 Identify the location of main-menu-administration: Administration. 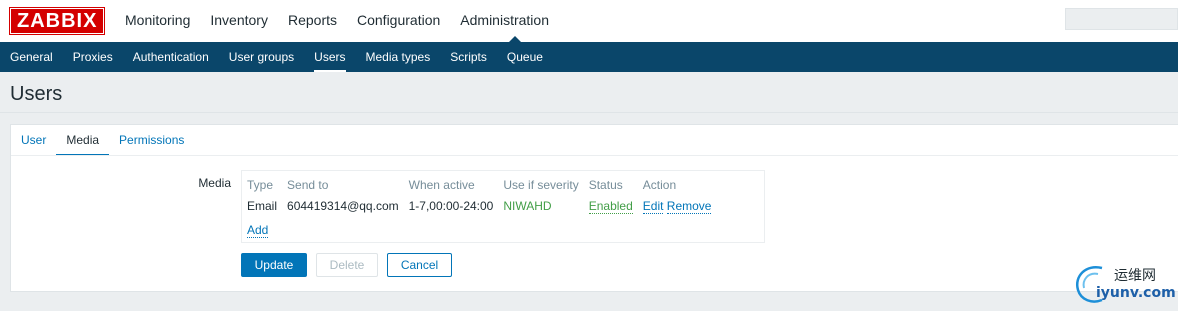
(504, 21).